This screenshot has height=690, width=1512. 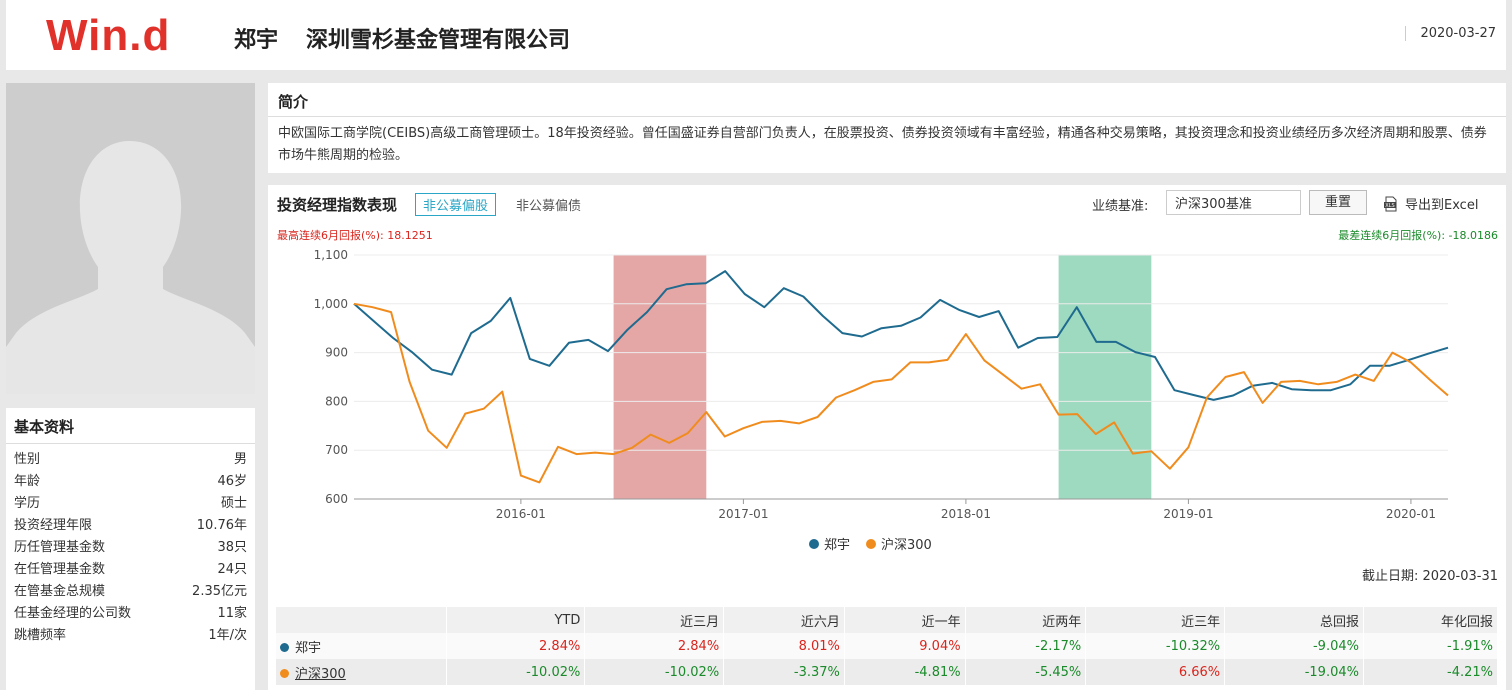 I want to click on column-header: 近三年, so click(x=1155, y=620).